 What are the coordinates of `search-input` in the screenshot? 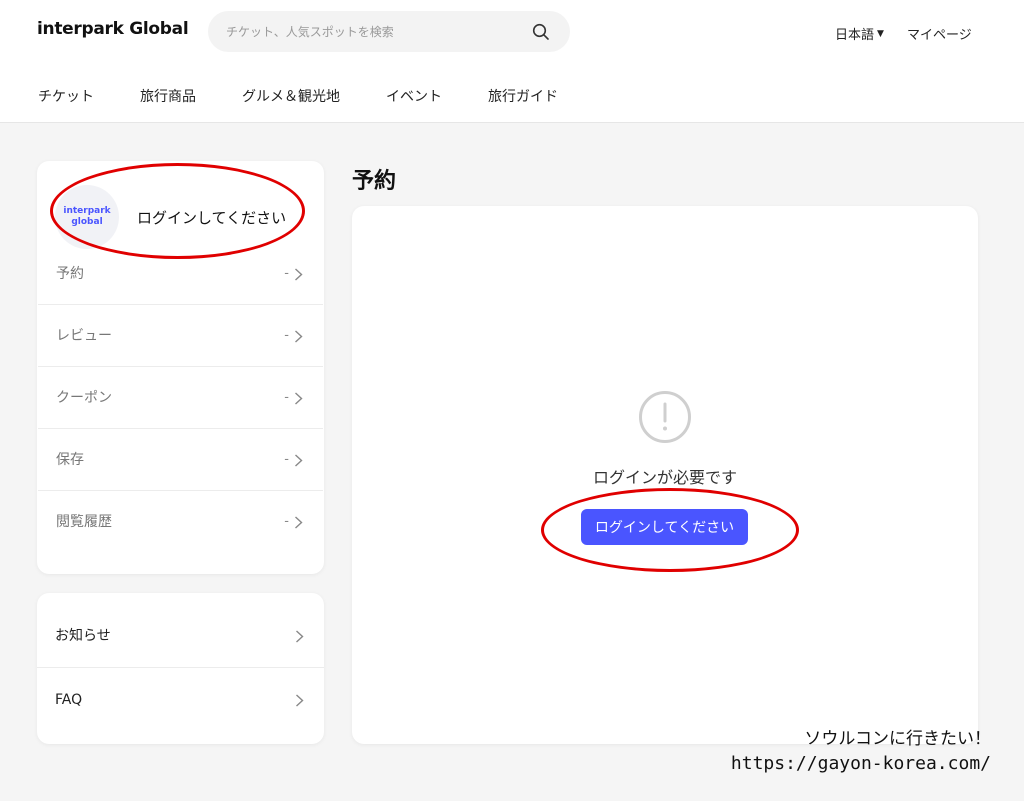 It's located at (376, 31).